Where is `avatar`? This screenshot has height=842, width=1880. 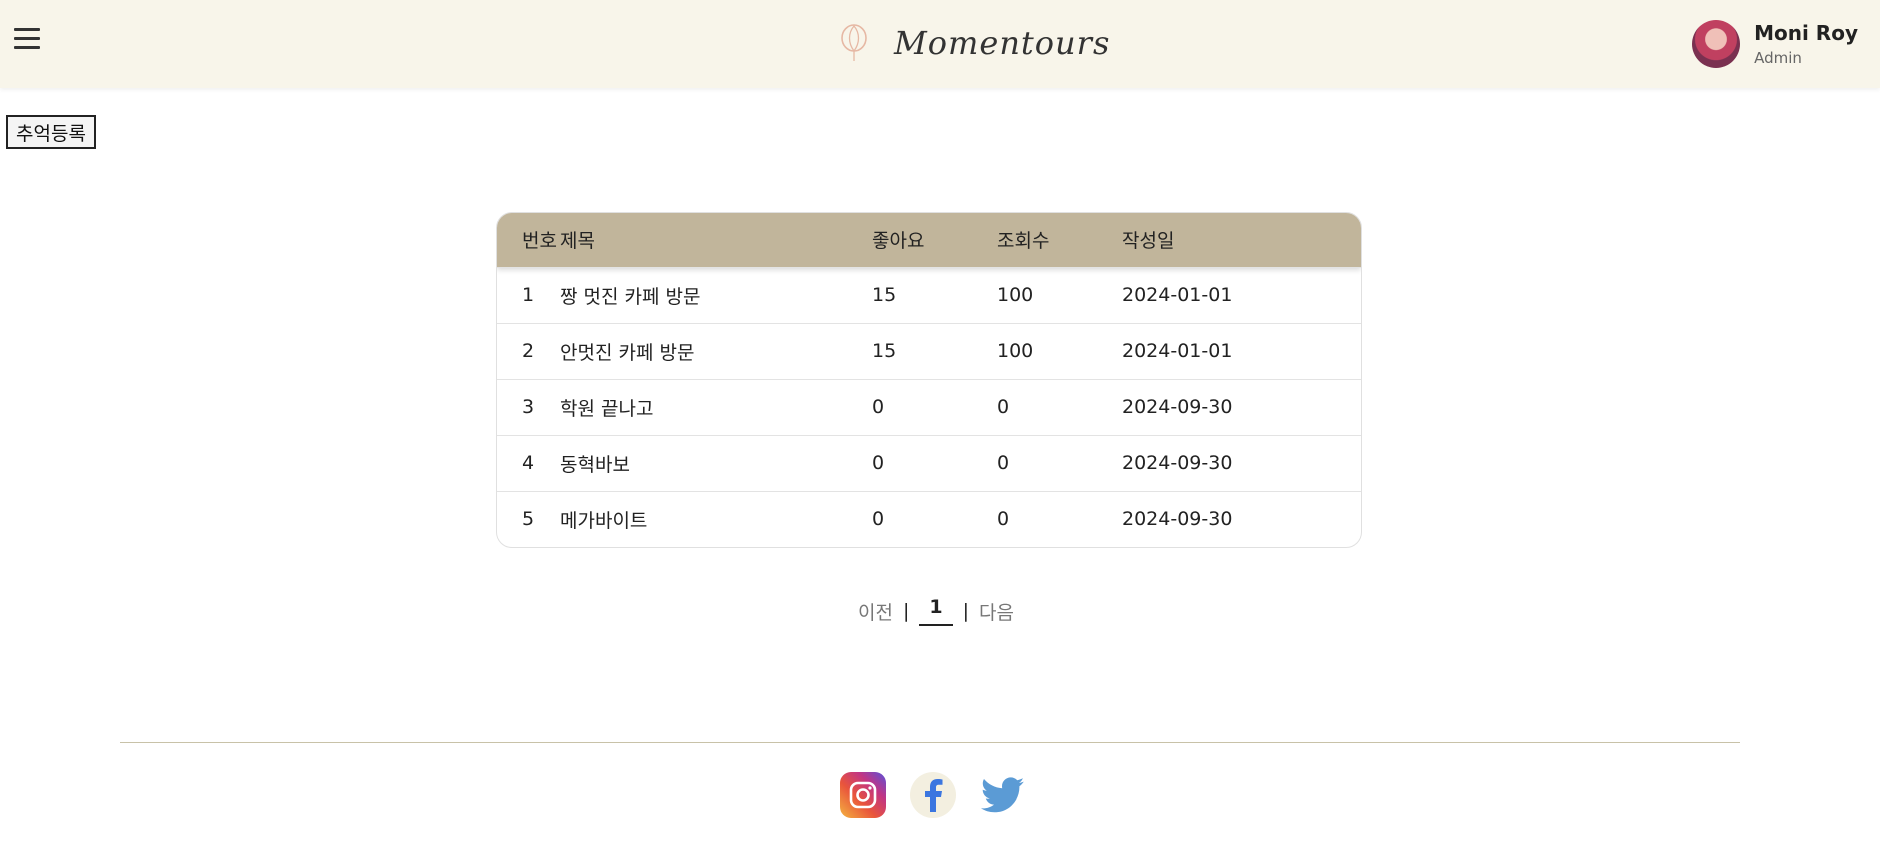
avatar is located at coordinates (1716, 44).